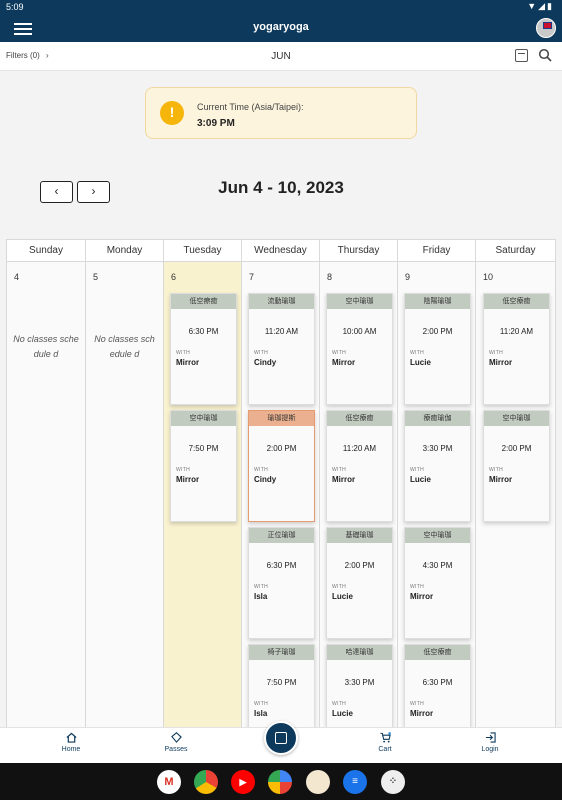 This screenshot has width=562, height=800. Describe the element at coordinates (359, 349) in the screenshot. I see `class-card: 空中瑜珈 10:00 AM WITH Mirror` at that location.